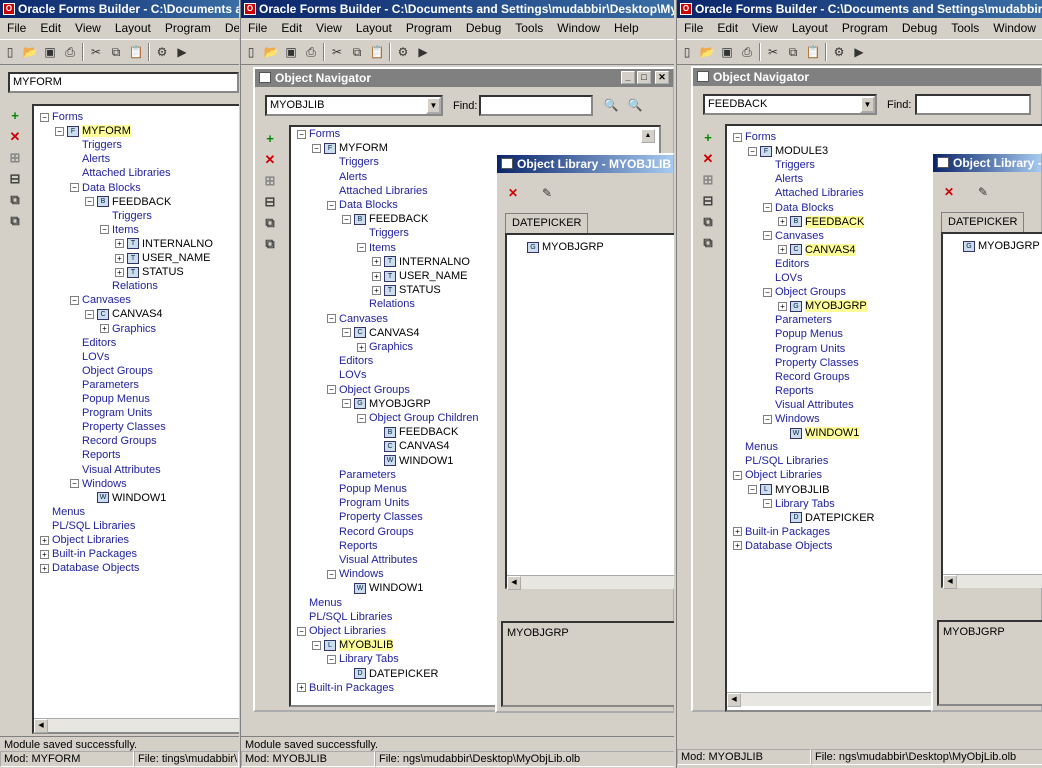 The image size is (1042, 768). What do you see at coordinates (429, 28) in the screenshot?
I see `menu-item-program: Program` at bounding box center [429, 28].